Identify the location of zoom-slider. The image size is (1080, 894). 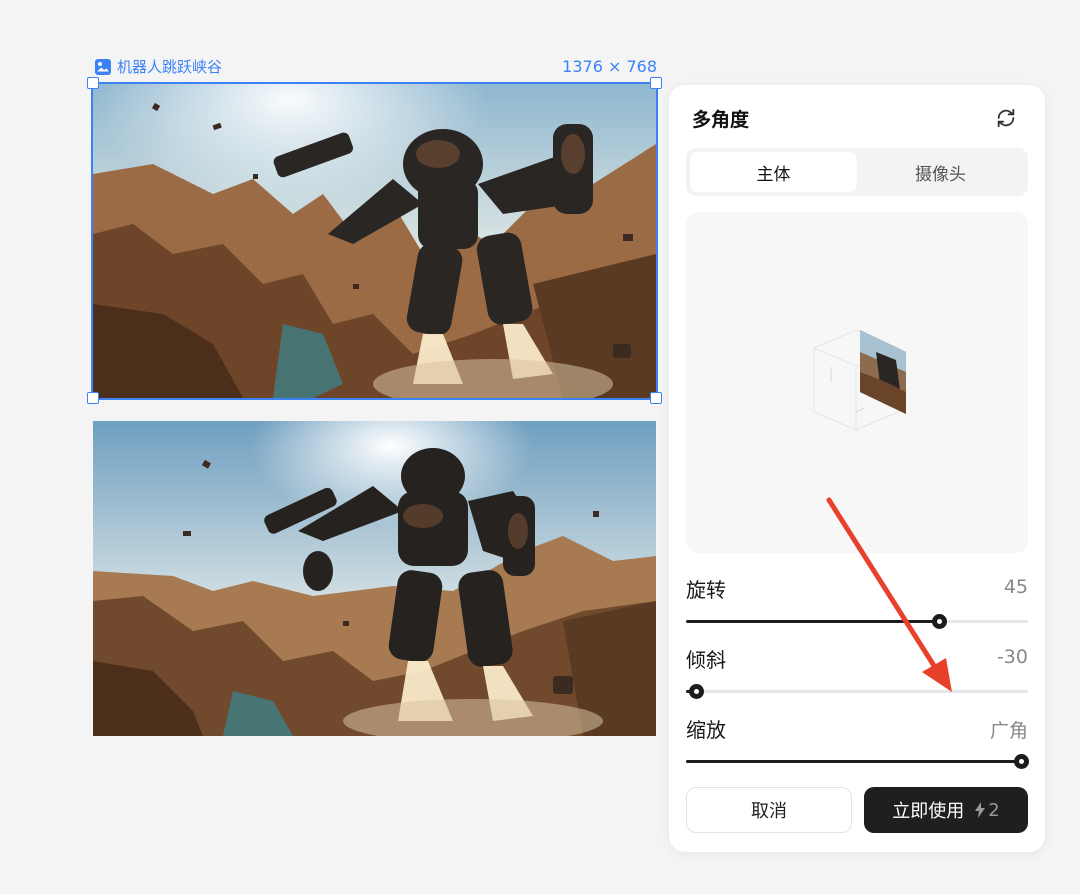
(858, 761).